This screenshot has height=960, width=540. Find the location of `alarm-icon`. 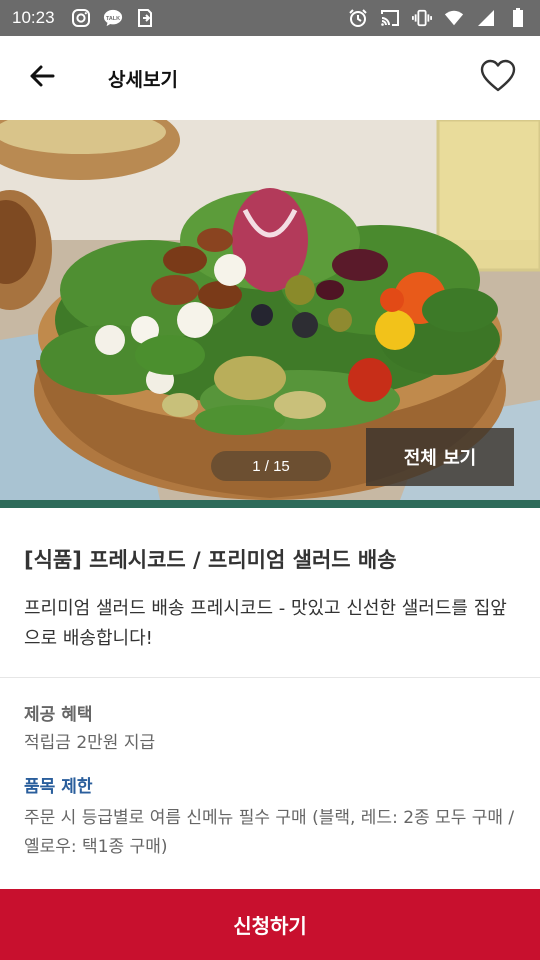

alarm-icon is located at coordinates (358, 18).